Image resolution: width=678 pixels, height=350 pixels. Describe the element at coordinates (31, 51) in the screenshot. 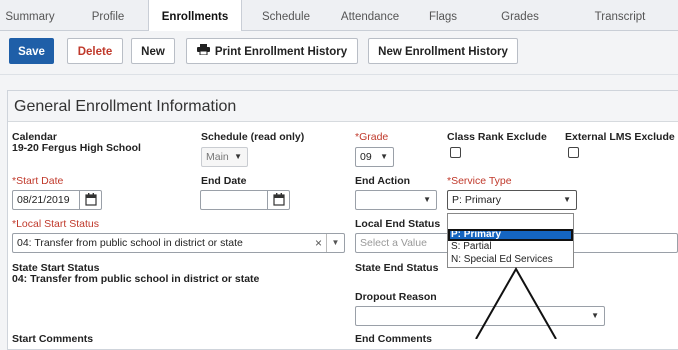

I see `save-button: Save` at that location.